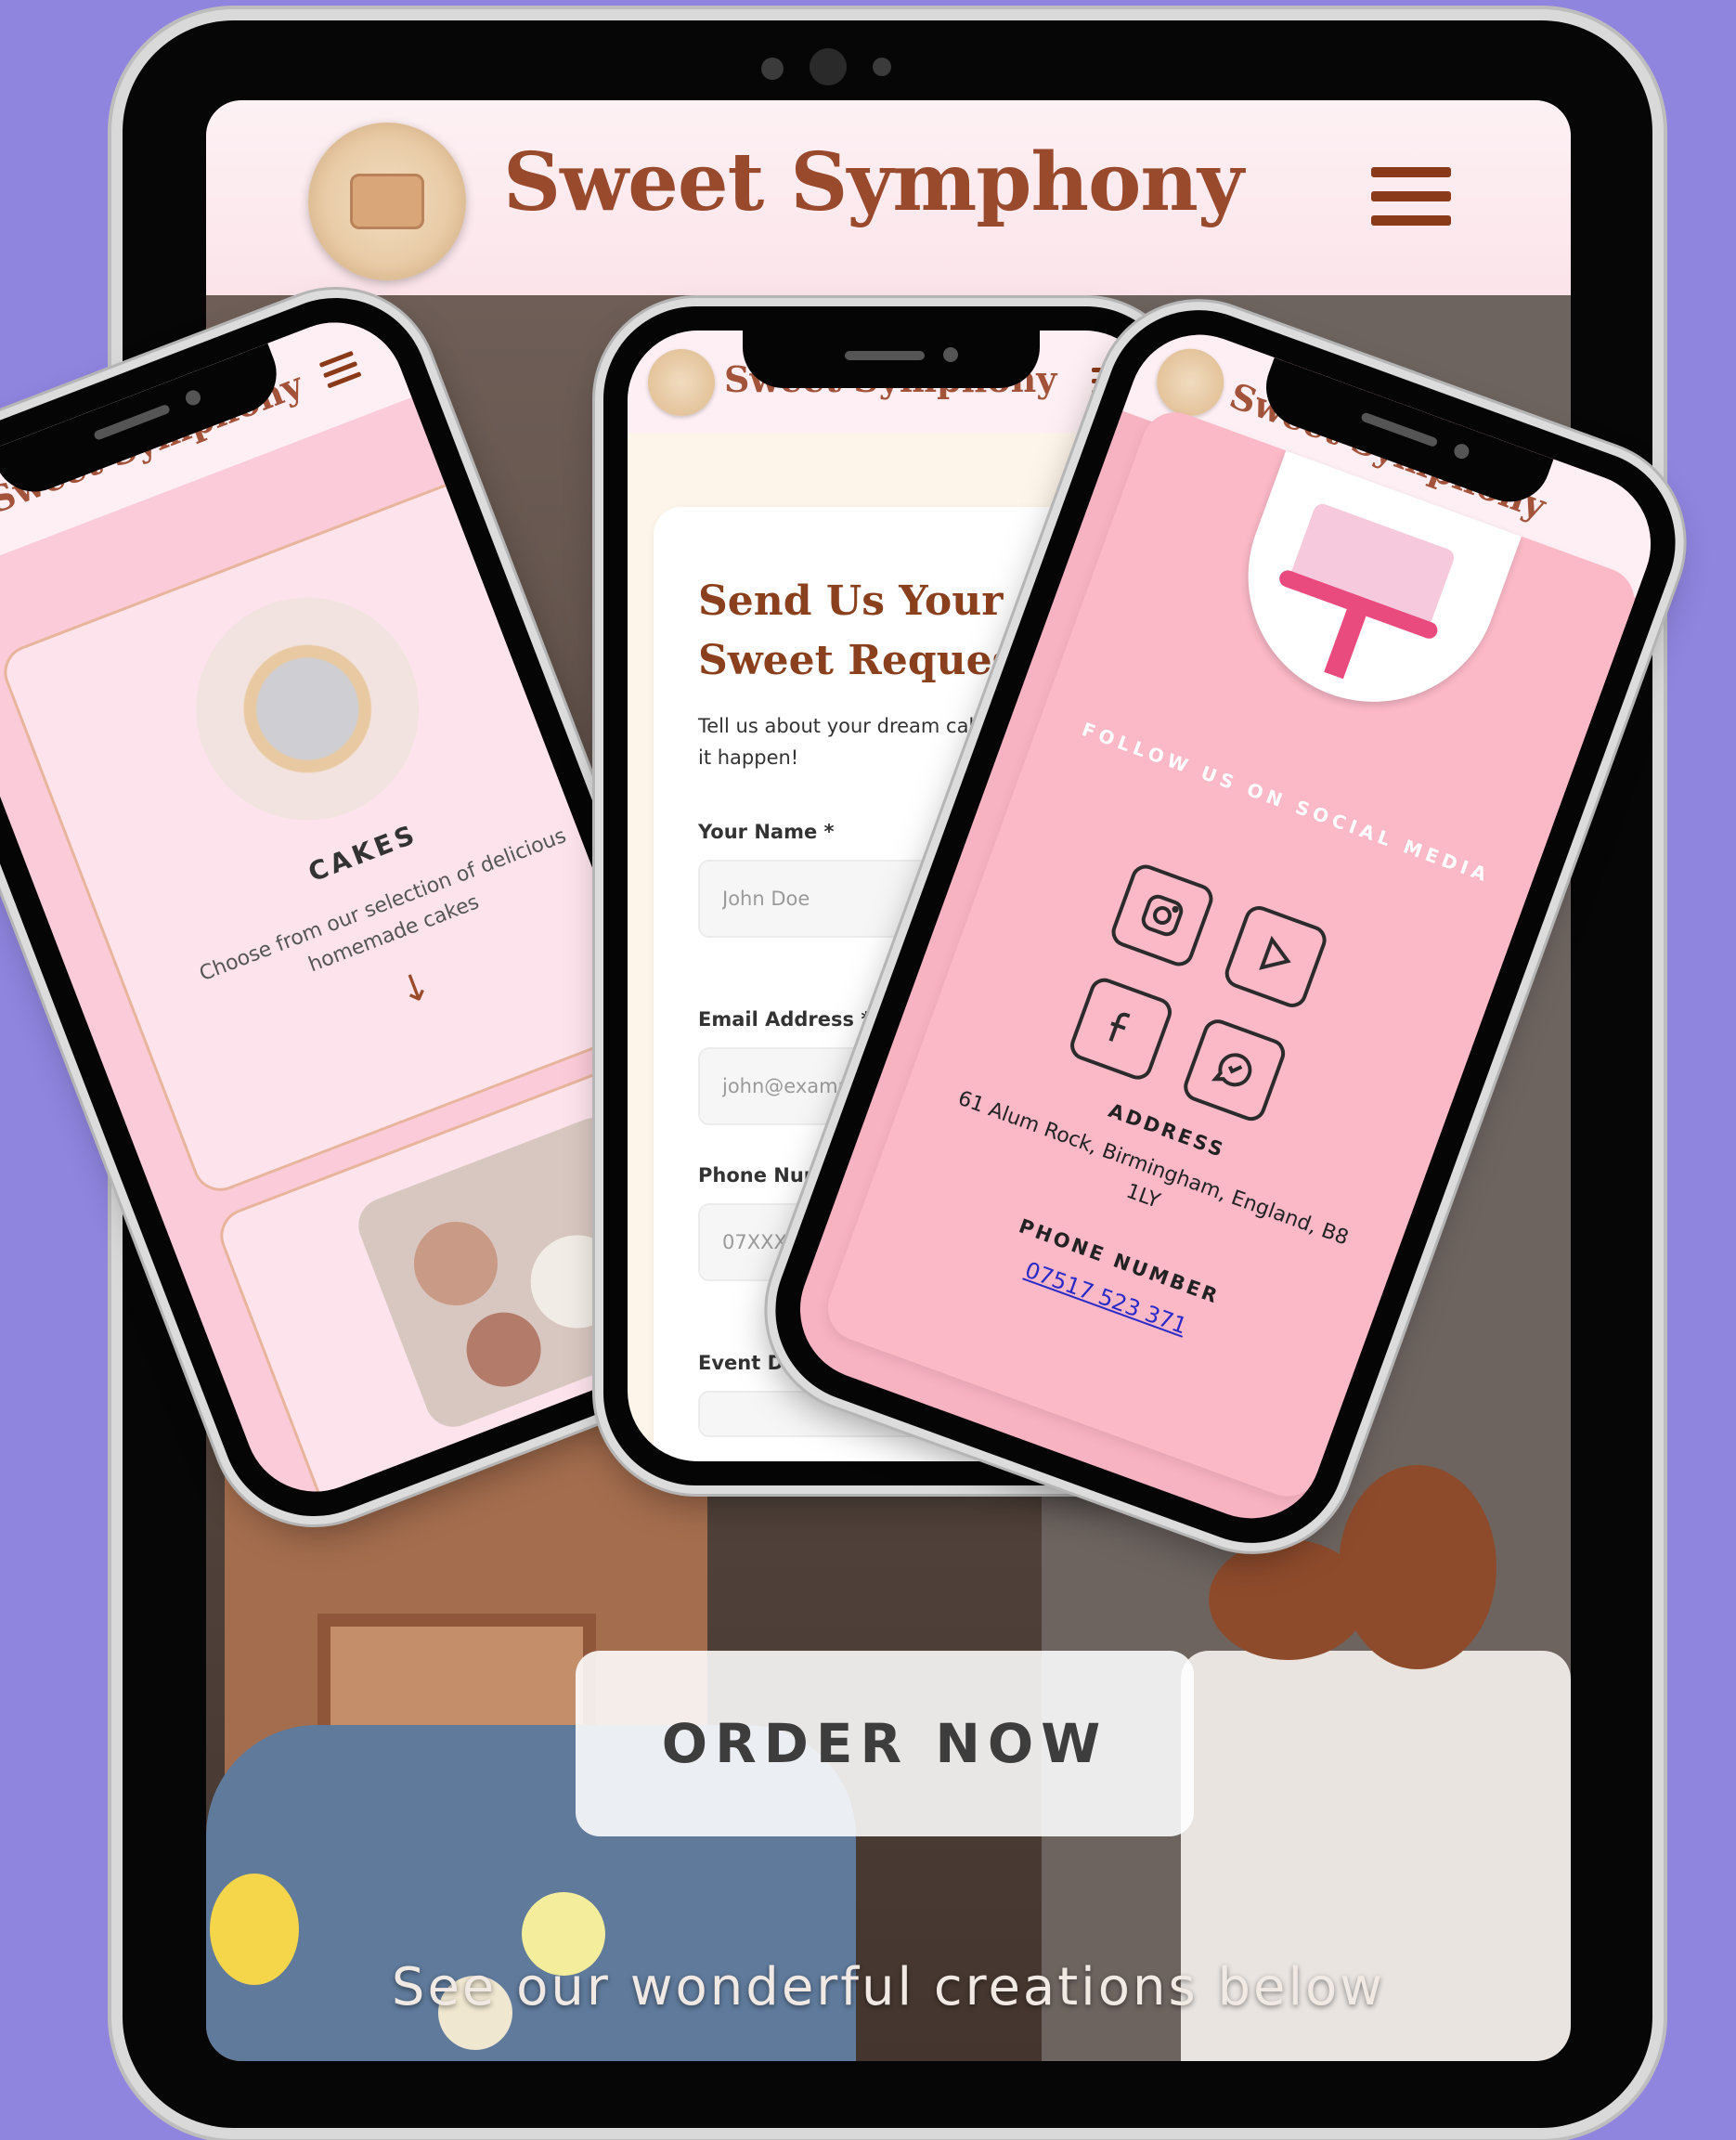 The image size is (1736, 2140). Describe the element at coordinates (891, 359) in the screenshot. I see `phone-notch` at that location.